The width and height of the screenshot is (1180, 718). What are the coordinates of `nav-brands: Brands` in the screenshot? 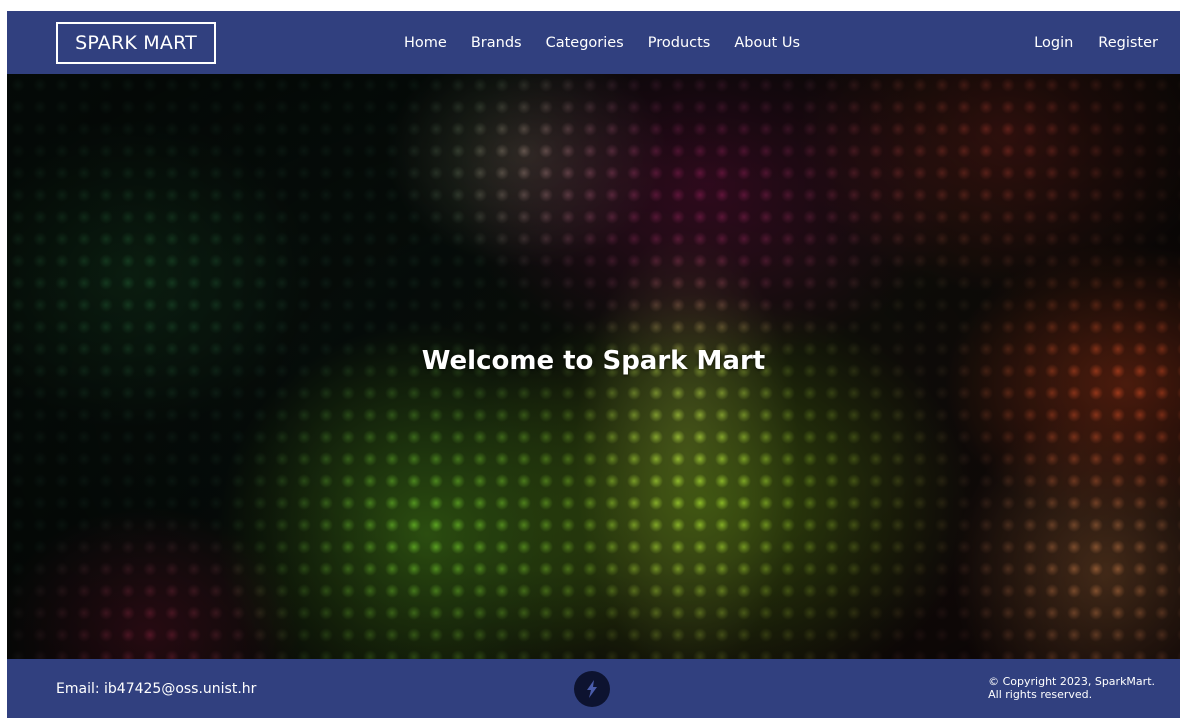 It's located at (496, 43).